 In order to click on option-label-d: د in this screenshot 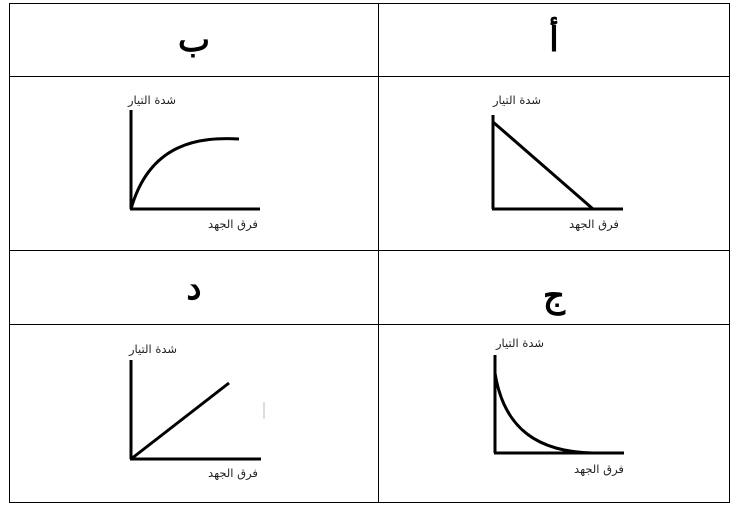, I will do `click(194, 287)`.